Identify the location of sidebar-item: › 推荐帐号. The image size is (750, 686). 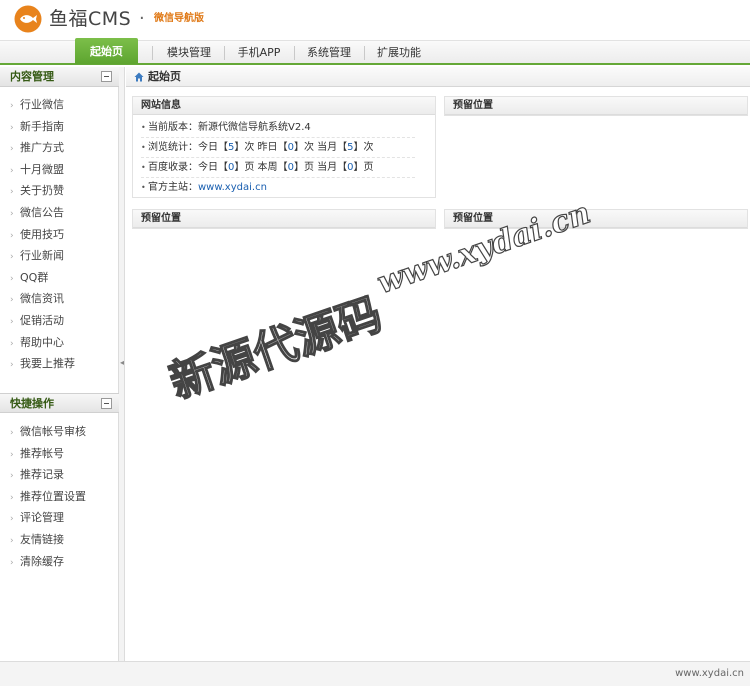
(62, 454).